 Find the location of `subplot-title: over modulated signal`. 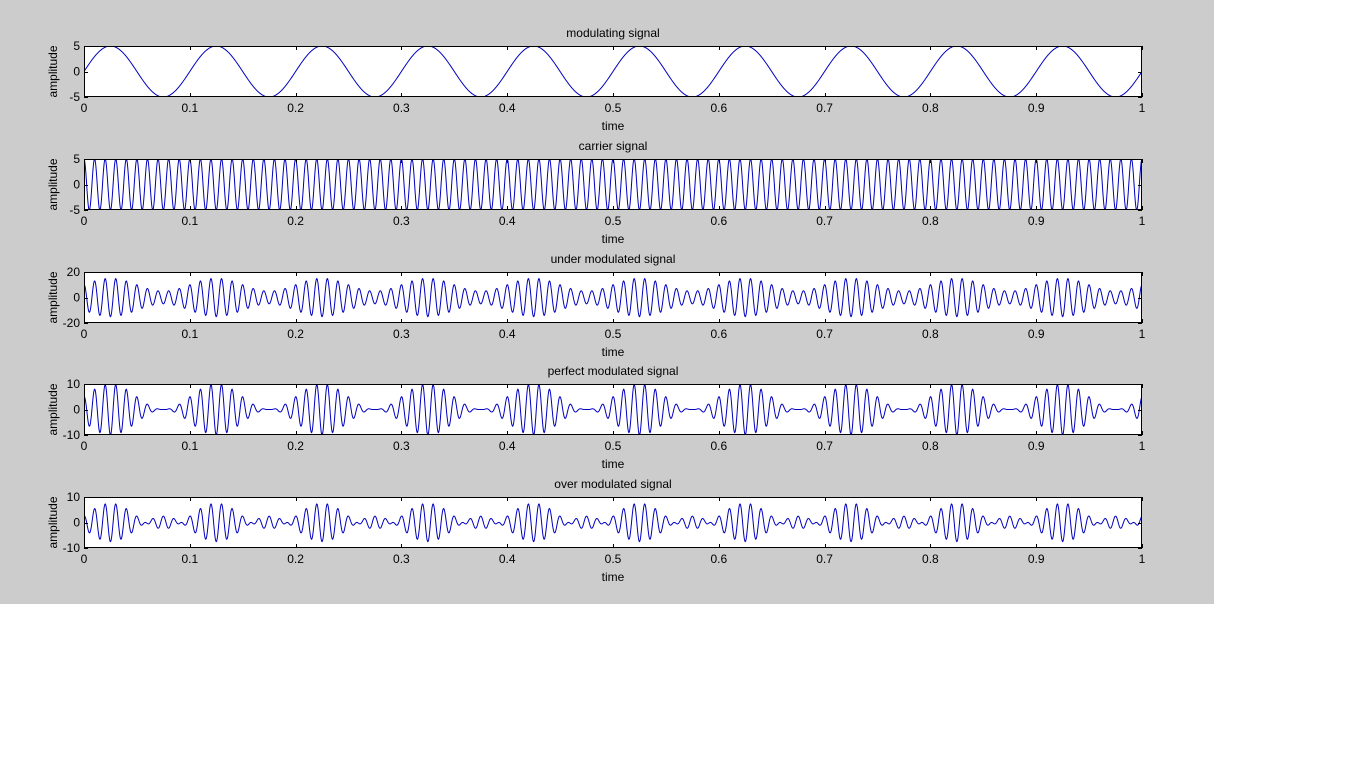

subplot-title: over modulated signal is located at coordinates (612, 484).